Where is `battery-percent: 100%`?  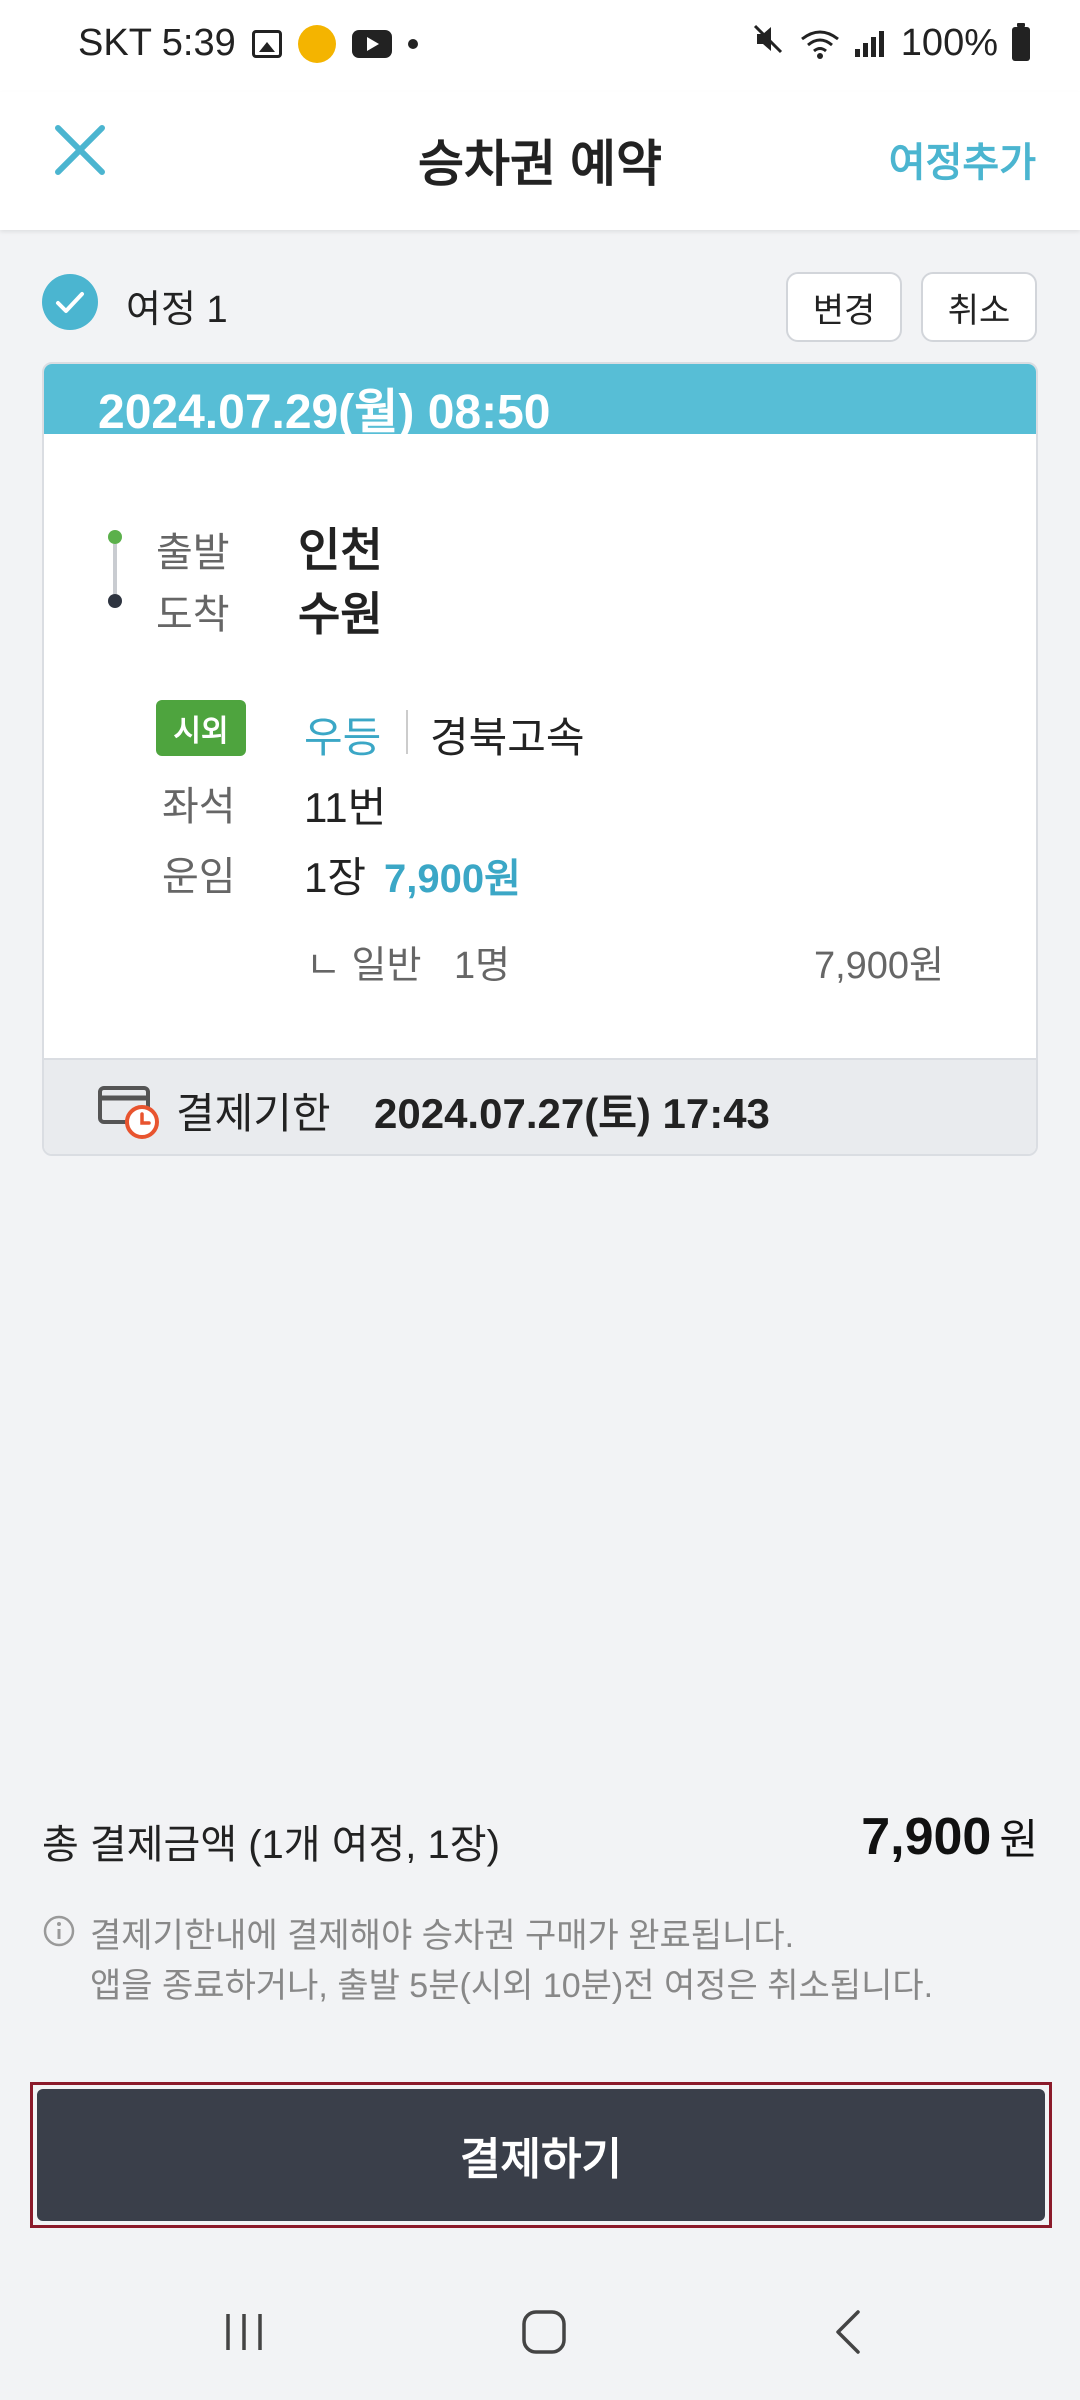
battery-percent: 100% is located at coordinates (949, 43).